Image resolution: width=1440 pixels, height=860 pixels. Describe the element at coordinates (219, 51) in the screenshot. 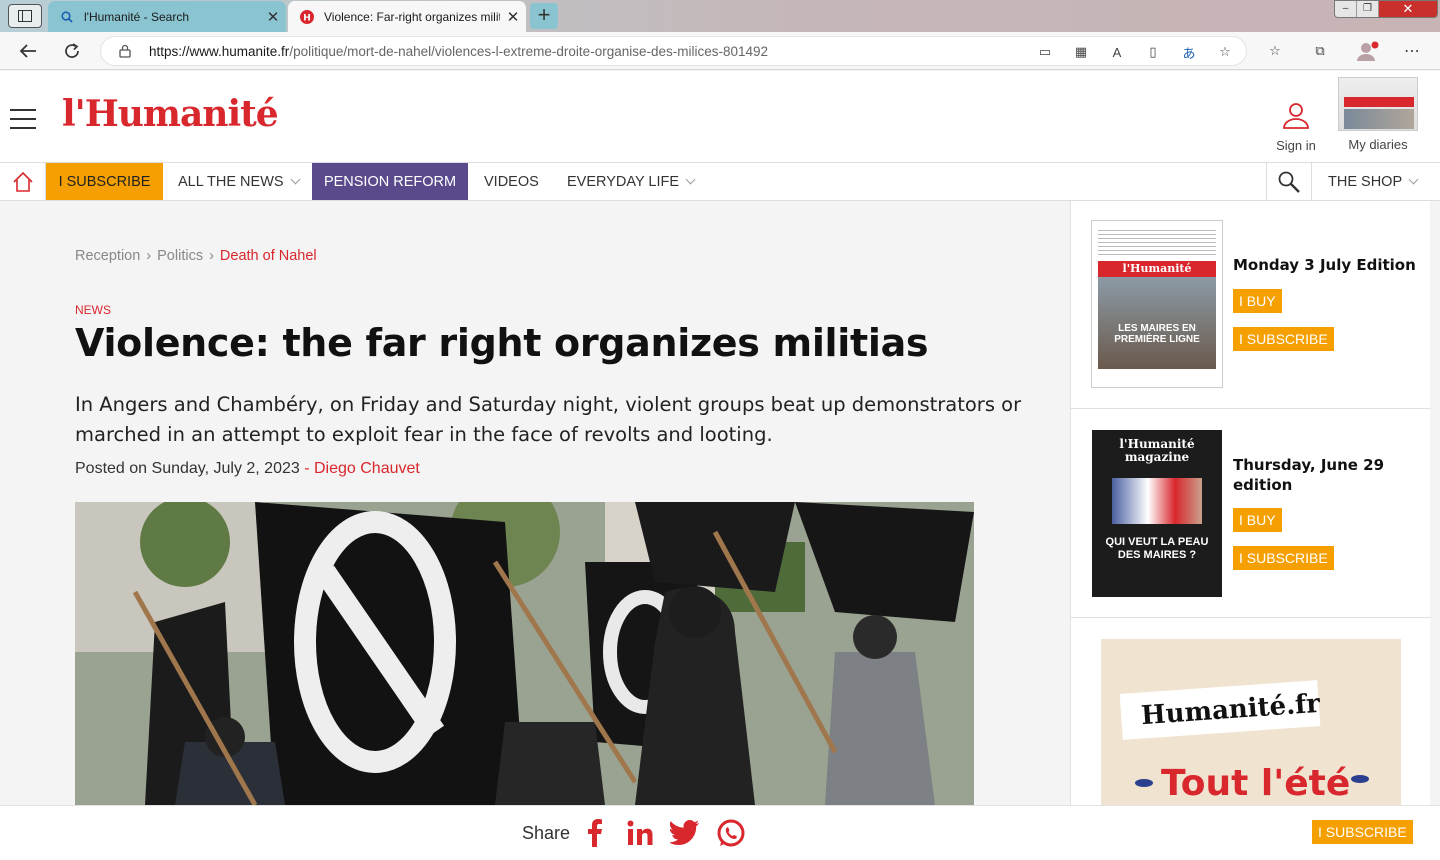

I see `url-host: https://www.humanite.fr` at that location.